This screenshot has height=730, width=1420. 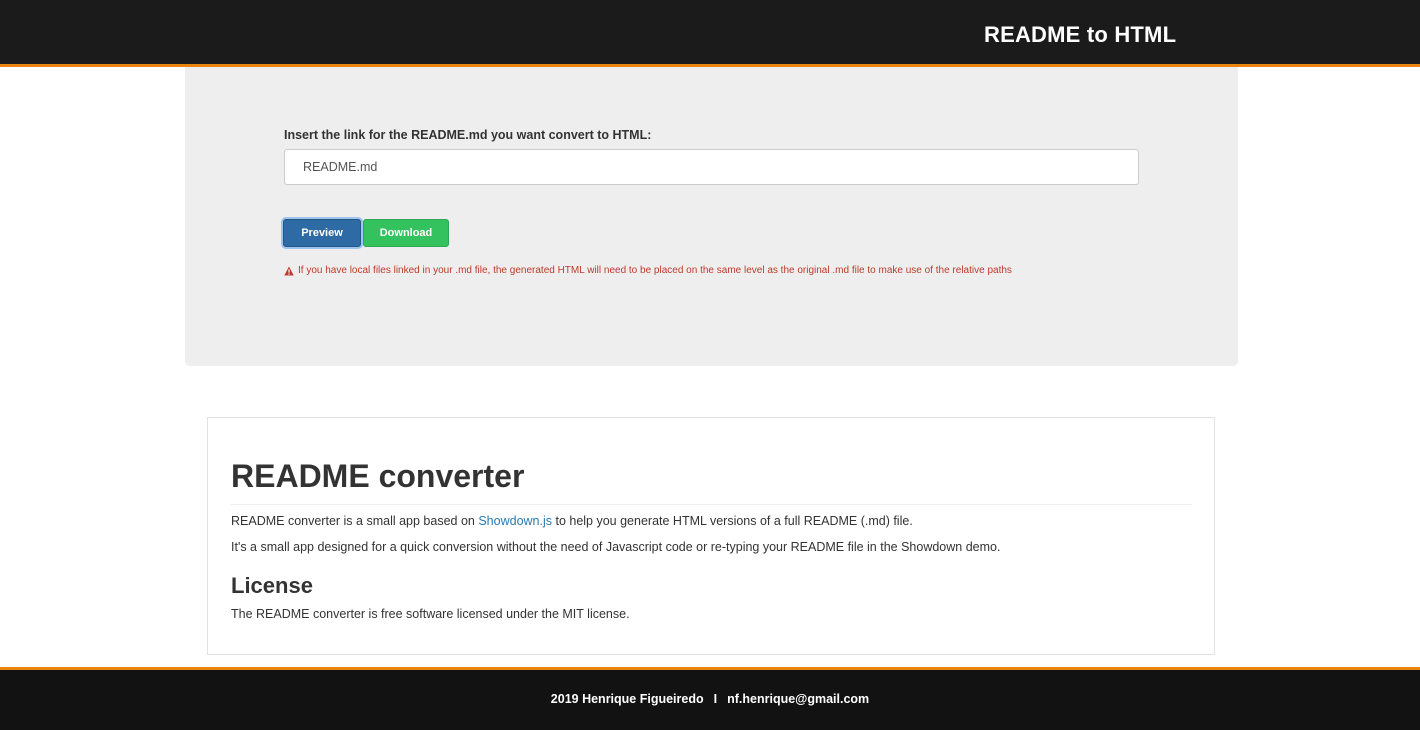 What do you see at coordinates (715, 699) in the screenshot?
I see `footer-separator: I` at bounding box center [715, 699].